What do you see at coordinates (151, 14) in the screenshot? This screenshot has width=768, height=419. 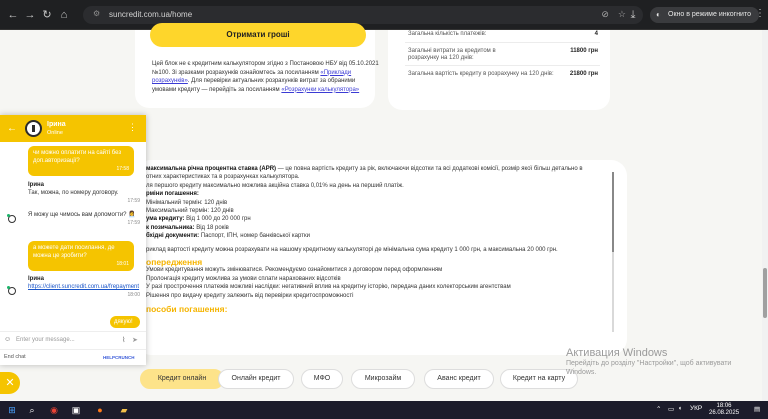 I see `url-text: suncredit.com.ua/home` at bounding box center [151, 14].